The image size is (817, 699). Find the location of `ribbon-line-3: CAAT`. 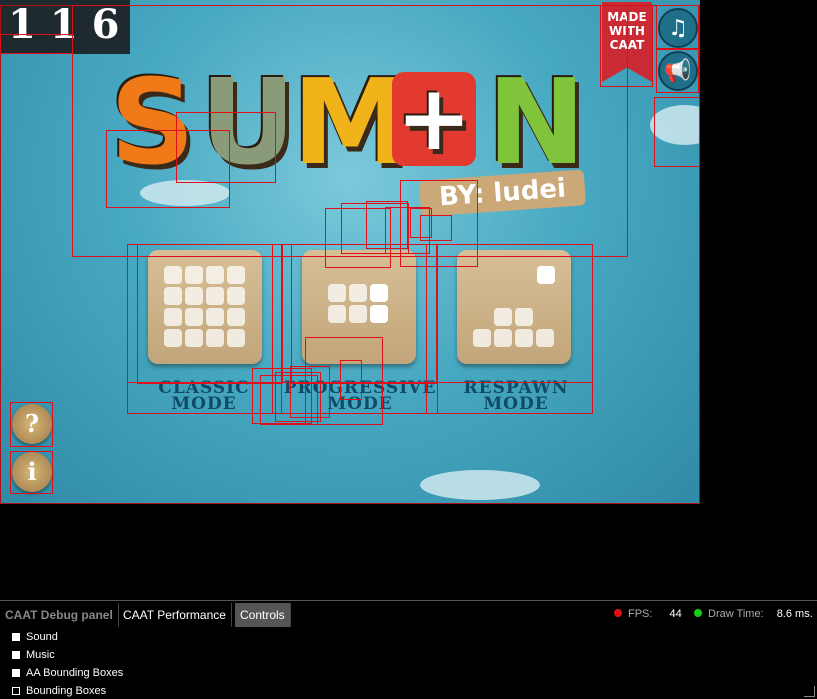

ribbon-line-3: CAAT is located at coordinates (627, 45).